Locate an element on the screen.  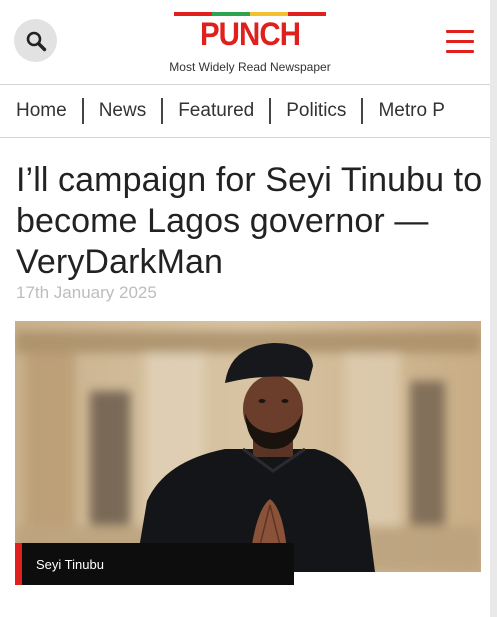
site-tagline: Most Widely Read Newspaper is located at coordinates (250, 67).